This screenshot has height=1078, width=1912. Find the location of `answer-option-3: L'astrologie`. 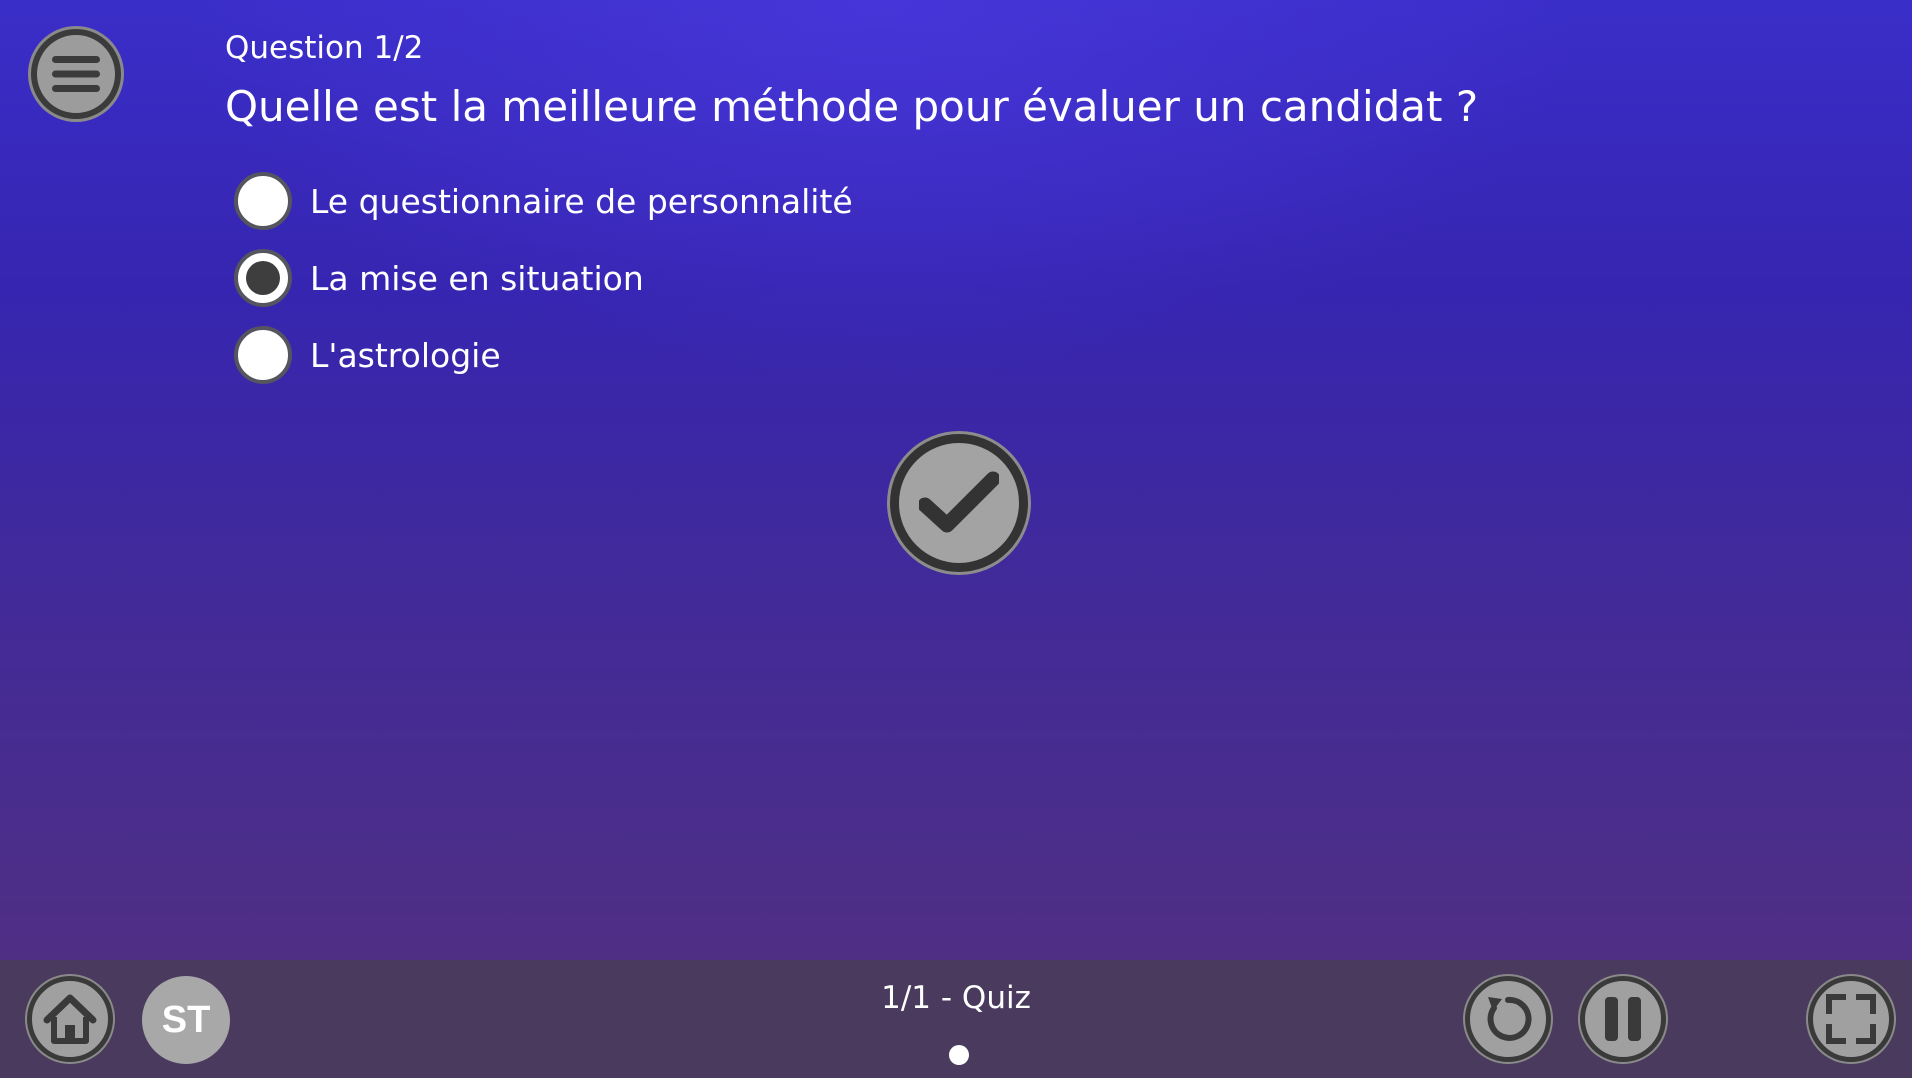

answer-option-3: L'astrologie is located at coordinates (367, 355).